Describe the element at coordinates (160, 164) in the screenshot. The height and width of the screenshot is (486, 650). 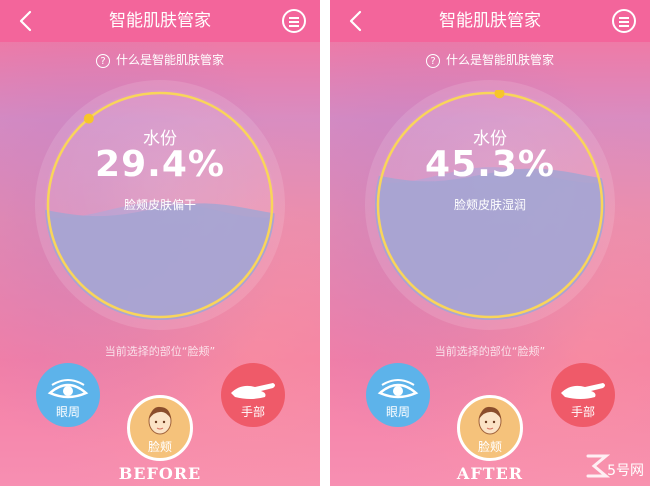
I see `metric-value: 29.4%` at that location.